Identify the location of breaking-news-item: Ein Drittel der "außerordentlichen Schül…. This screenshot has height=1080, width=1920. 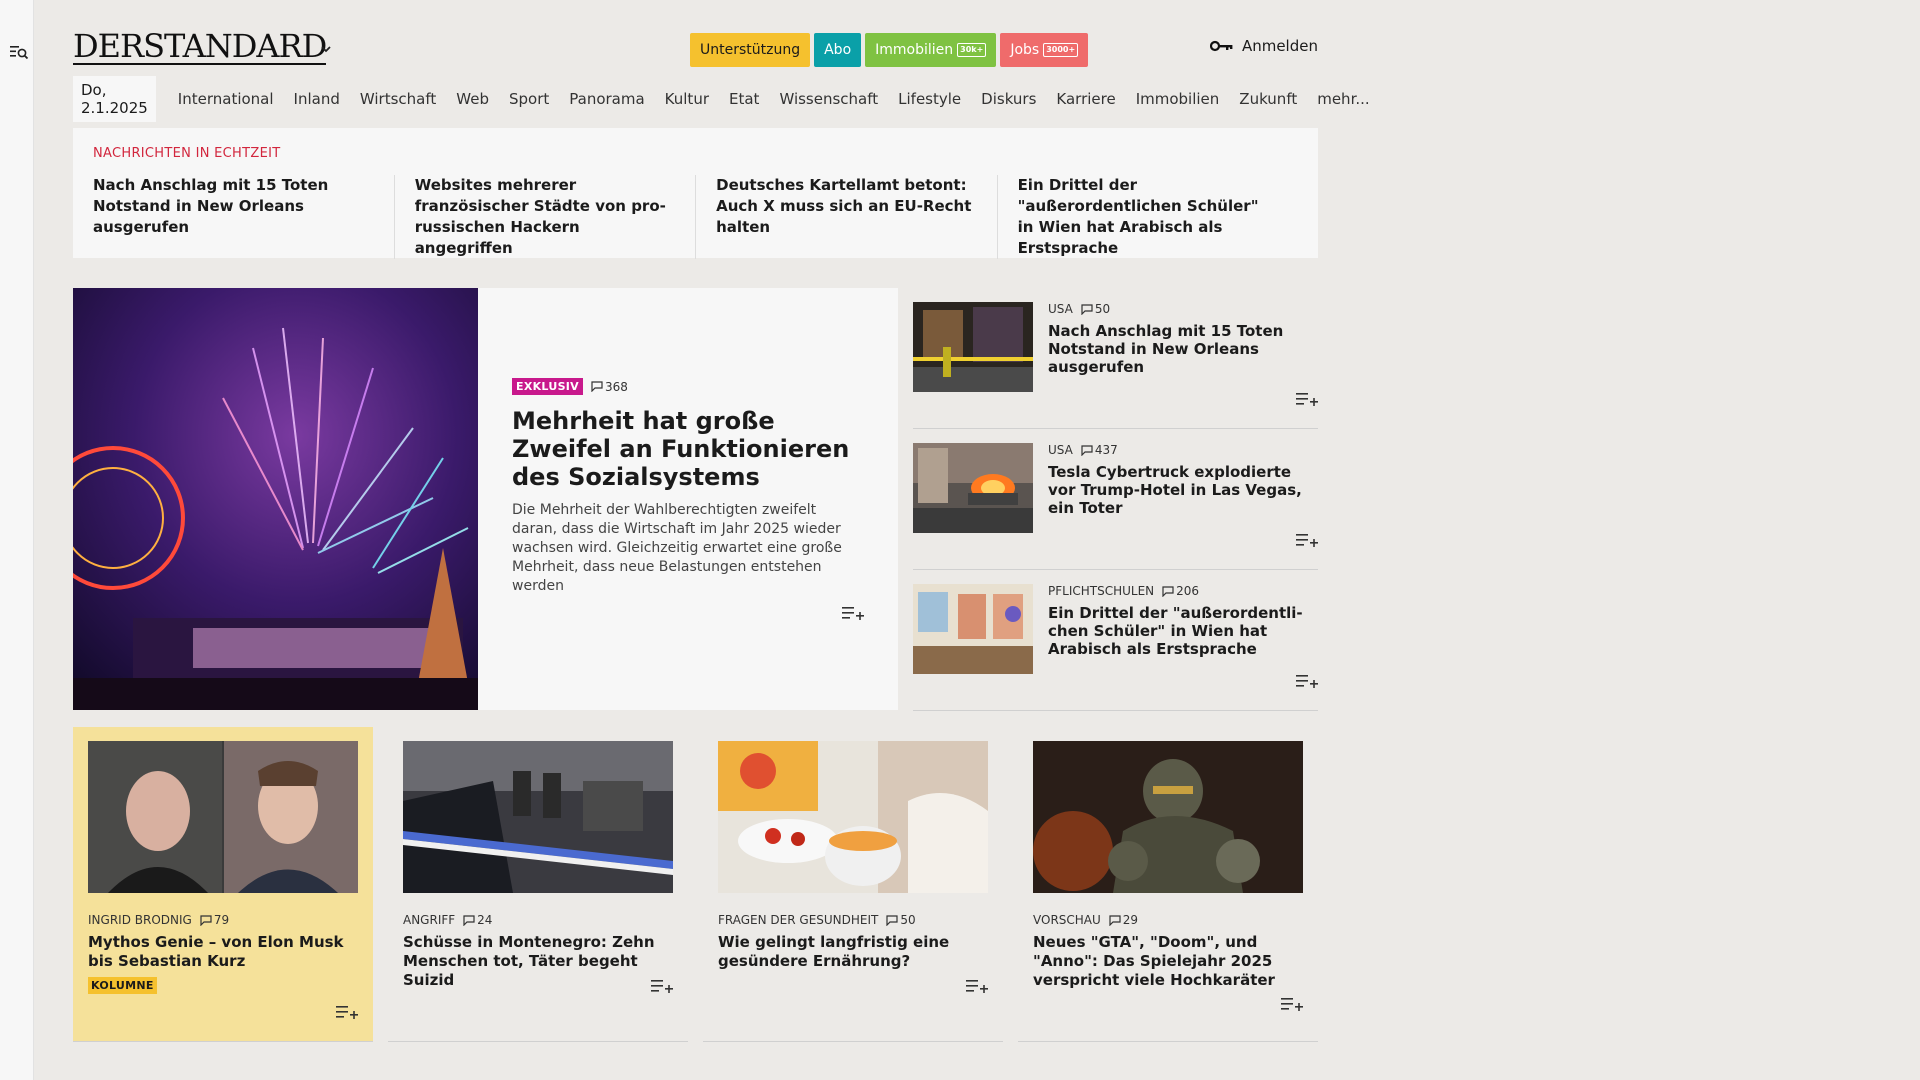
(1147, 217).